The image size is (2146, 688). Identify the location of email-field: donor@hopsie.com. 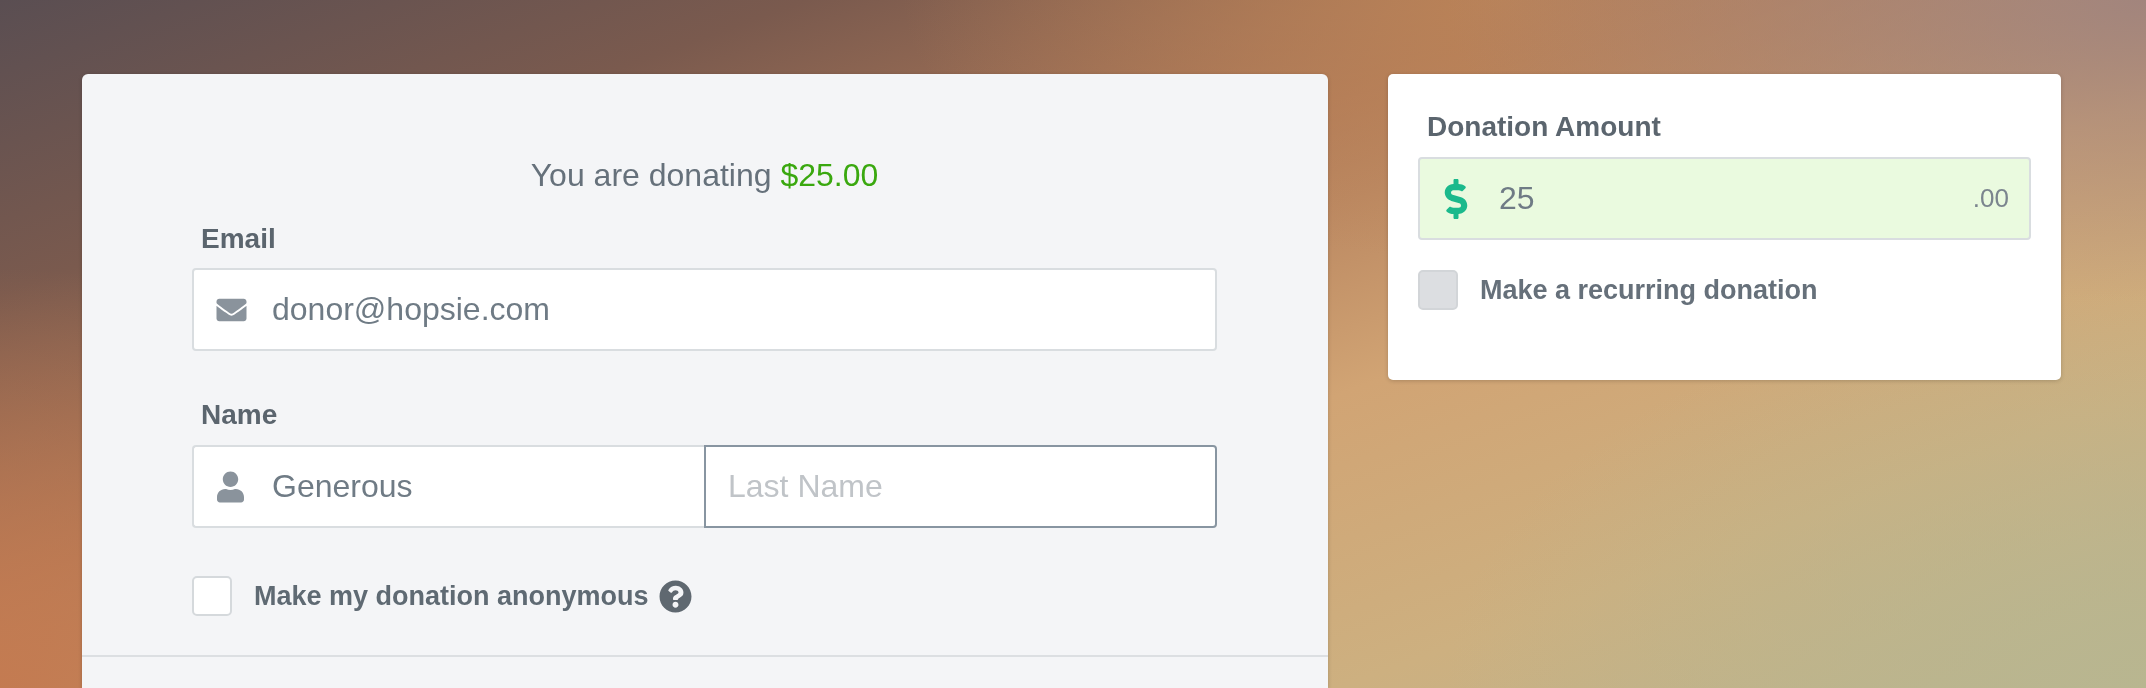
(704, 309).